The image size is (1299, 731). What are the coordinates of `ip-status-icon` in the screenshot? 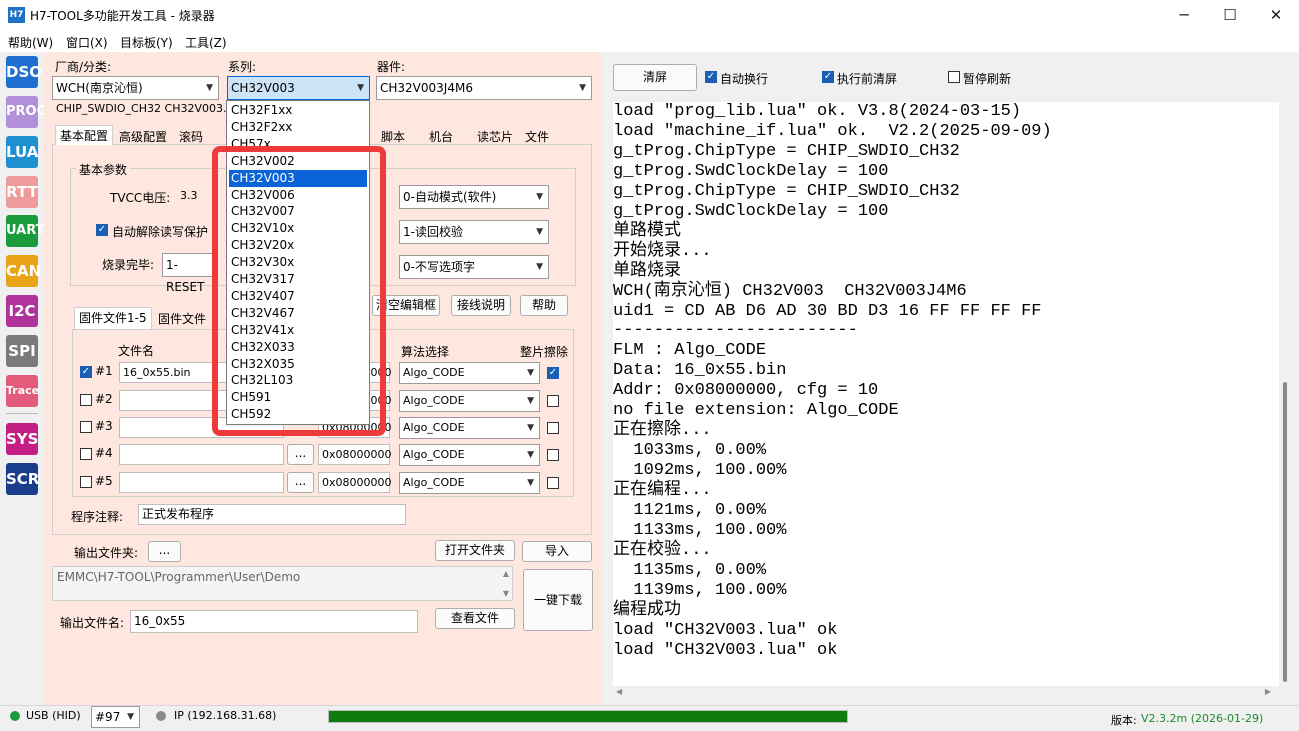 It's located at (161, 716).